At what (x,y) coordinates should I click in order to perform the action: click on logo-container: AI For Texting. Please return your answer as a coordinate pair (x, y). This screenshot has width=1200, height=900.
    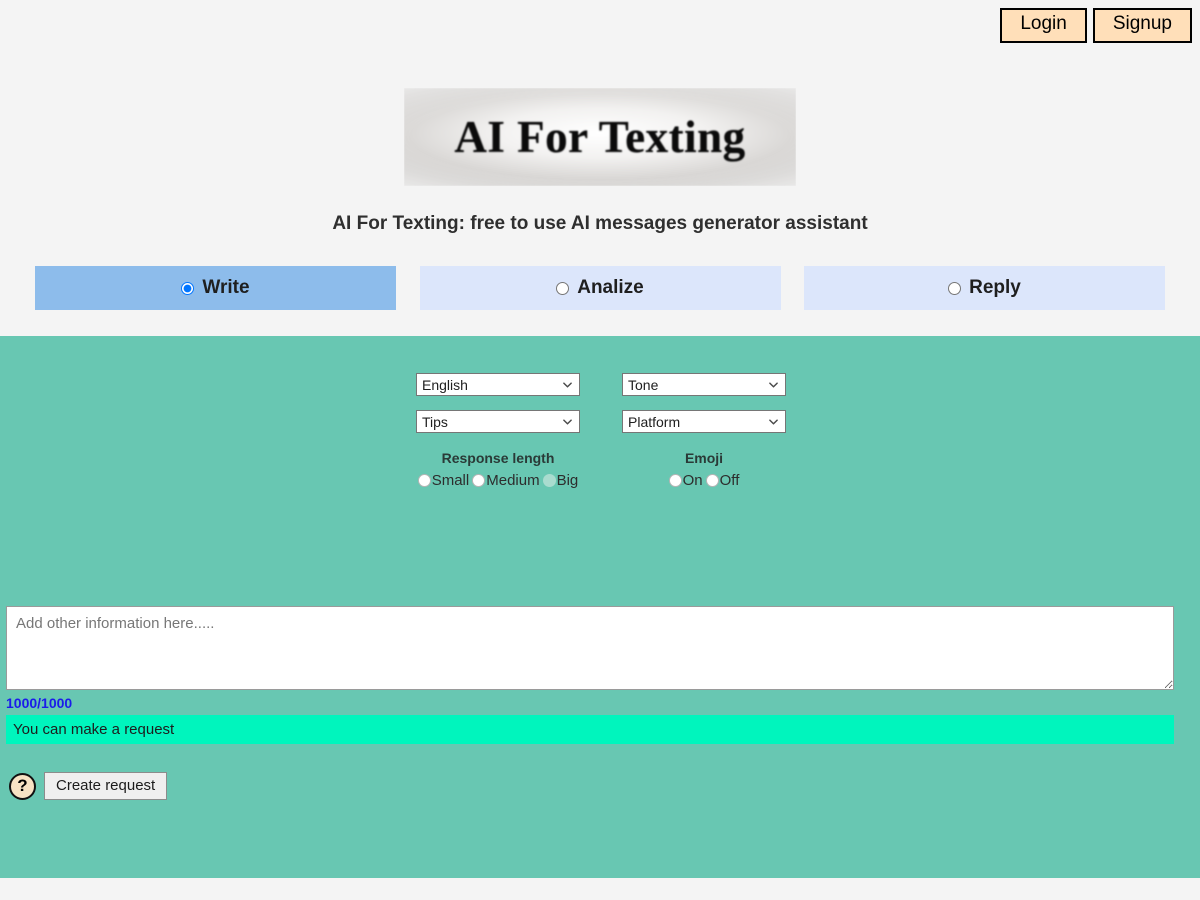
    Looking at the image, I should click on (600, 137).